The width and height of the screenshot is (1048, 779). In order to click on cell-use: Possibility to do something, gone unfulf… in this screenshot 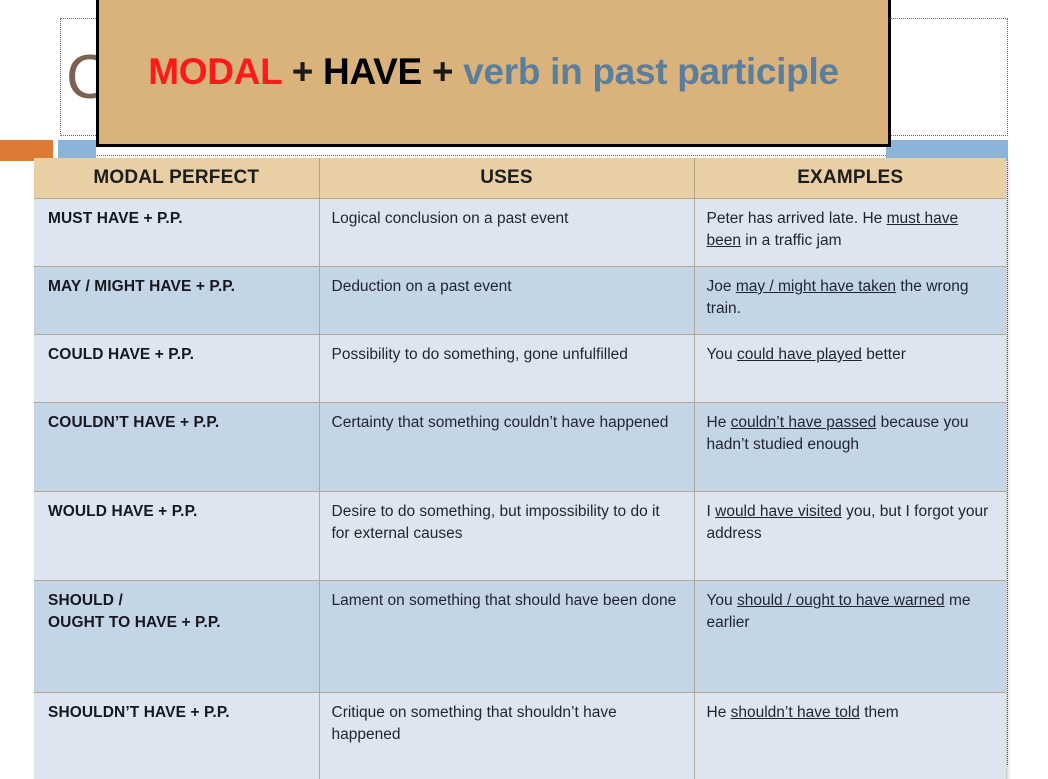, I will do `click(507, 368)`.